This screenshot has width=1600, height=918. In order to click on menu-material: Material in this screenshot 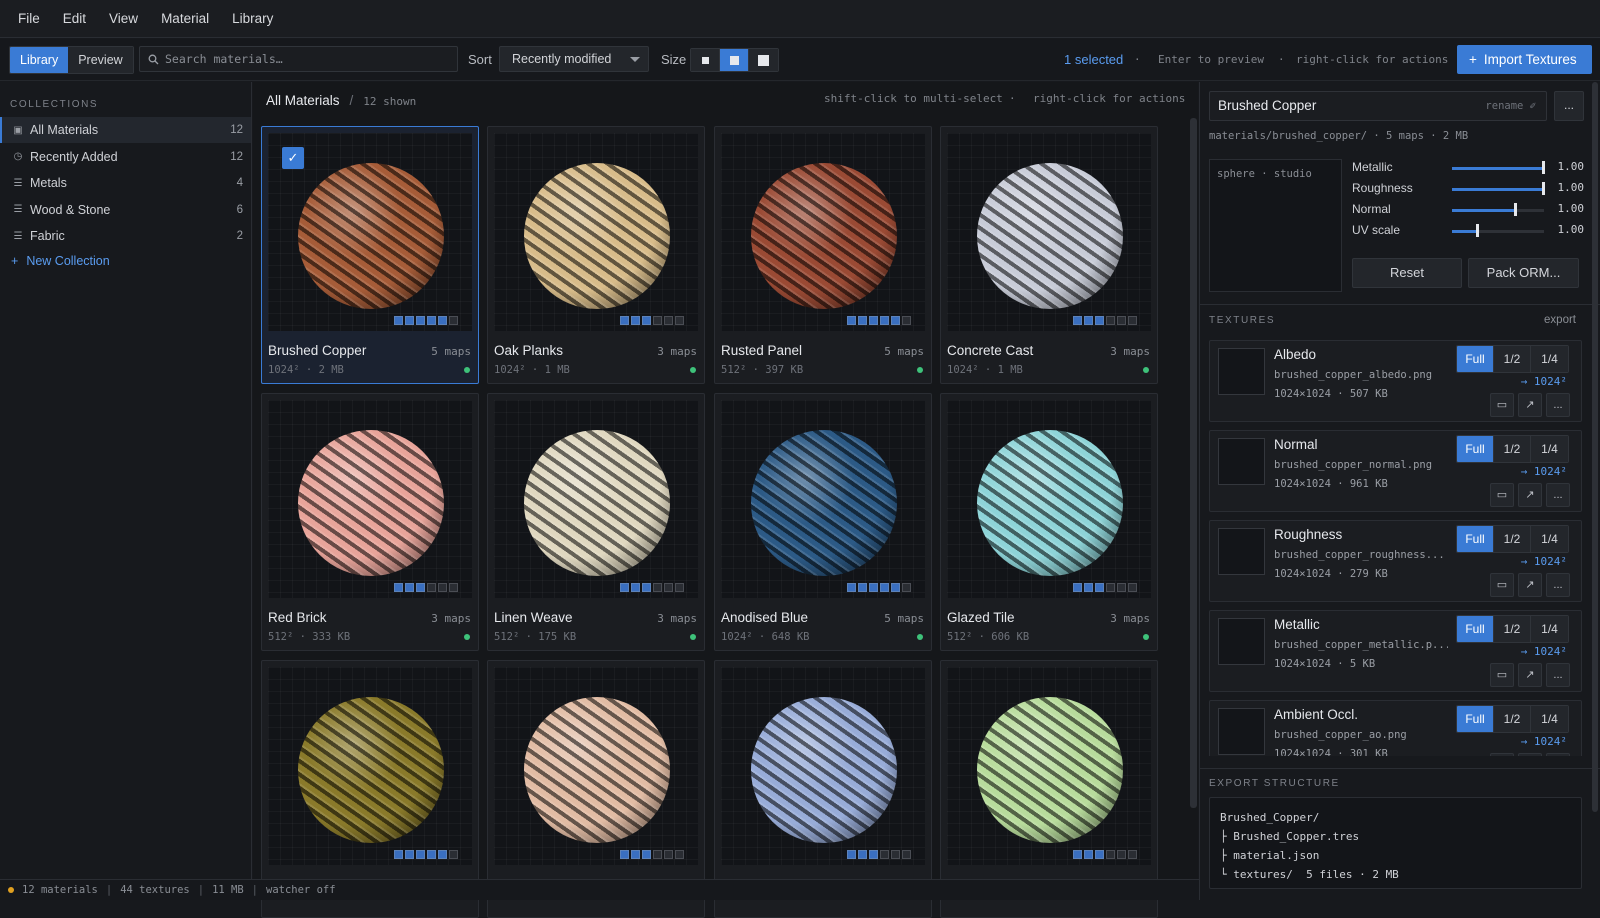, I will do `click(185, 18)`.